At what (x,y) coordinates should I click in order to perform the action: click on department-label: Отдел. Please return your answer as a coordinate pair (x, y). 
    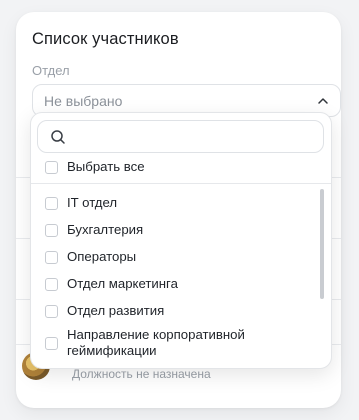
    Looking at the image, I should click on (51, 70).